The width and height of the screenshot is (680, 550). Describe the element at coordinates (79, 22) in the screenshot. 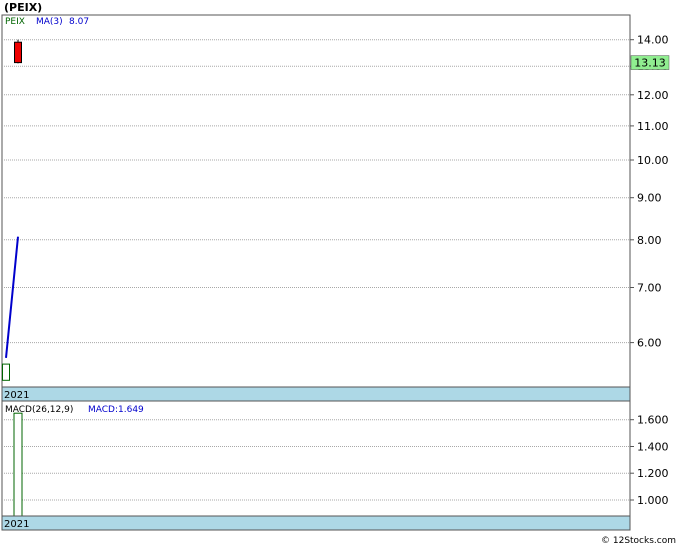

I see `price-legend-ma-value: 8.07` at that location.